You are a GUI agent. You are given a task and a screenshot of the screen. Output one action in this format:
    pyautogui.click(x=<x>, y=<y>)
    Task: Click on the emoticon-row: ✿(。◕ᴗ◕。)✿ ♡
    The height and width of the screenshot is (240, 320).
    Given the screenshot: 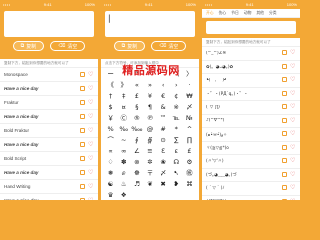 What is the action you would take?
    pyautogui.click(x=251, y=67)
    